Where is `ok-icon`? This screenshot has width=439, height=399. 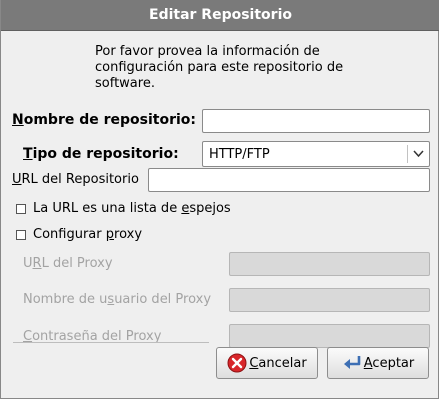
ok-icon is located at coordinates (352, 362).